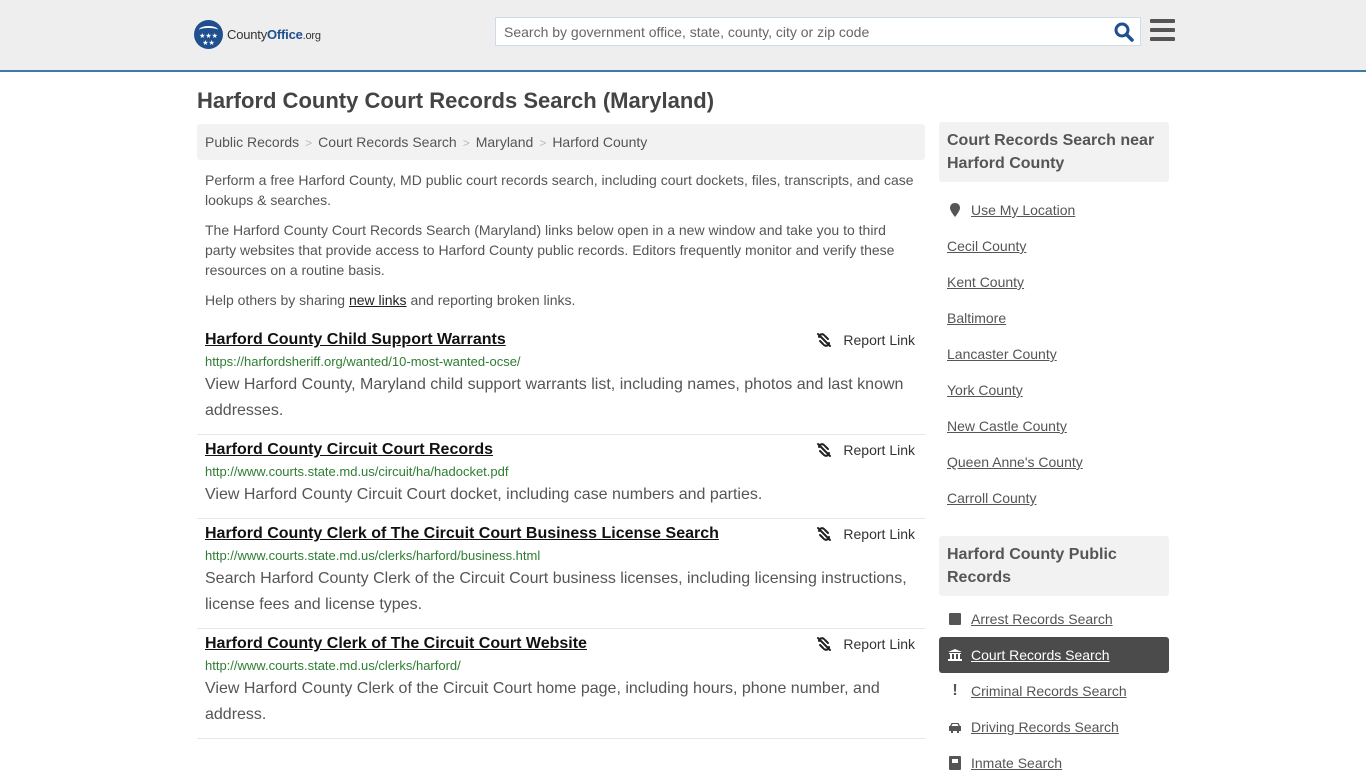  What do you see at coordinates (986, 246) in the screenshot?
I see `nearby-link-cecil-county: Cecil County` at bounding box center [986, 246].